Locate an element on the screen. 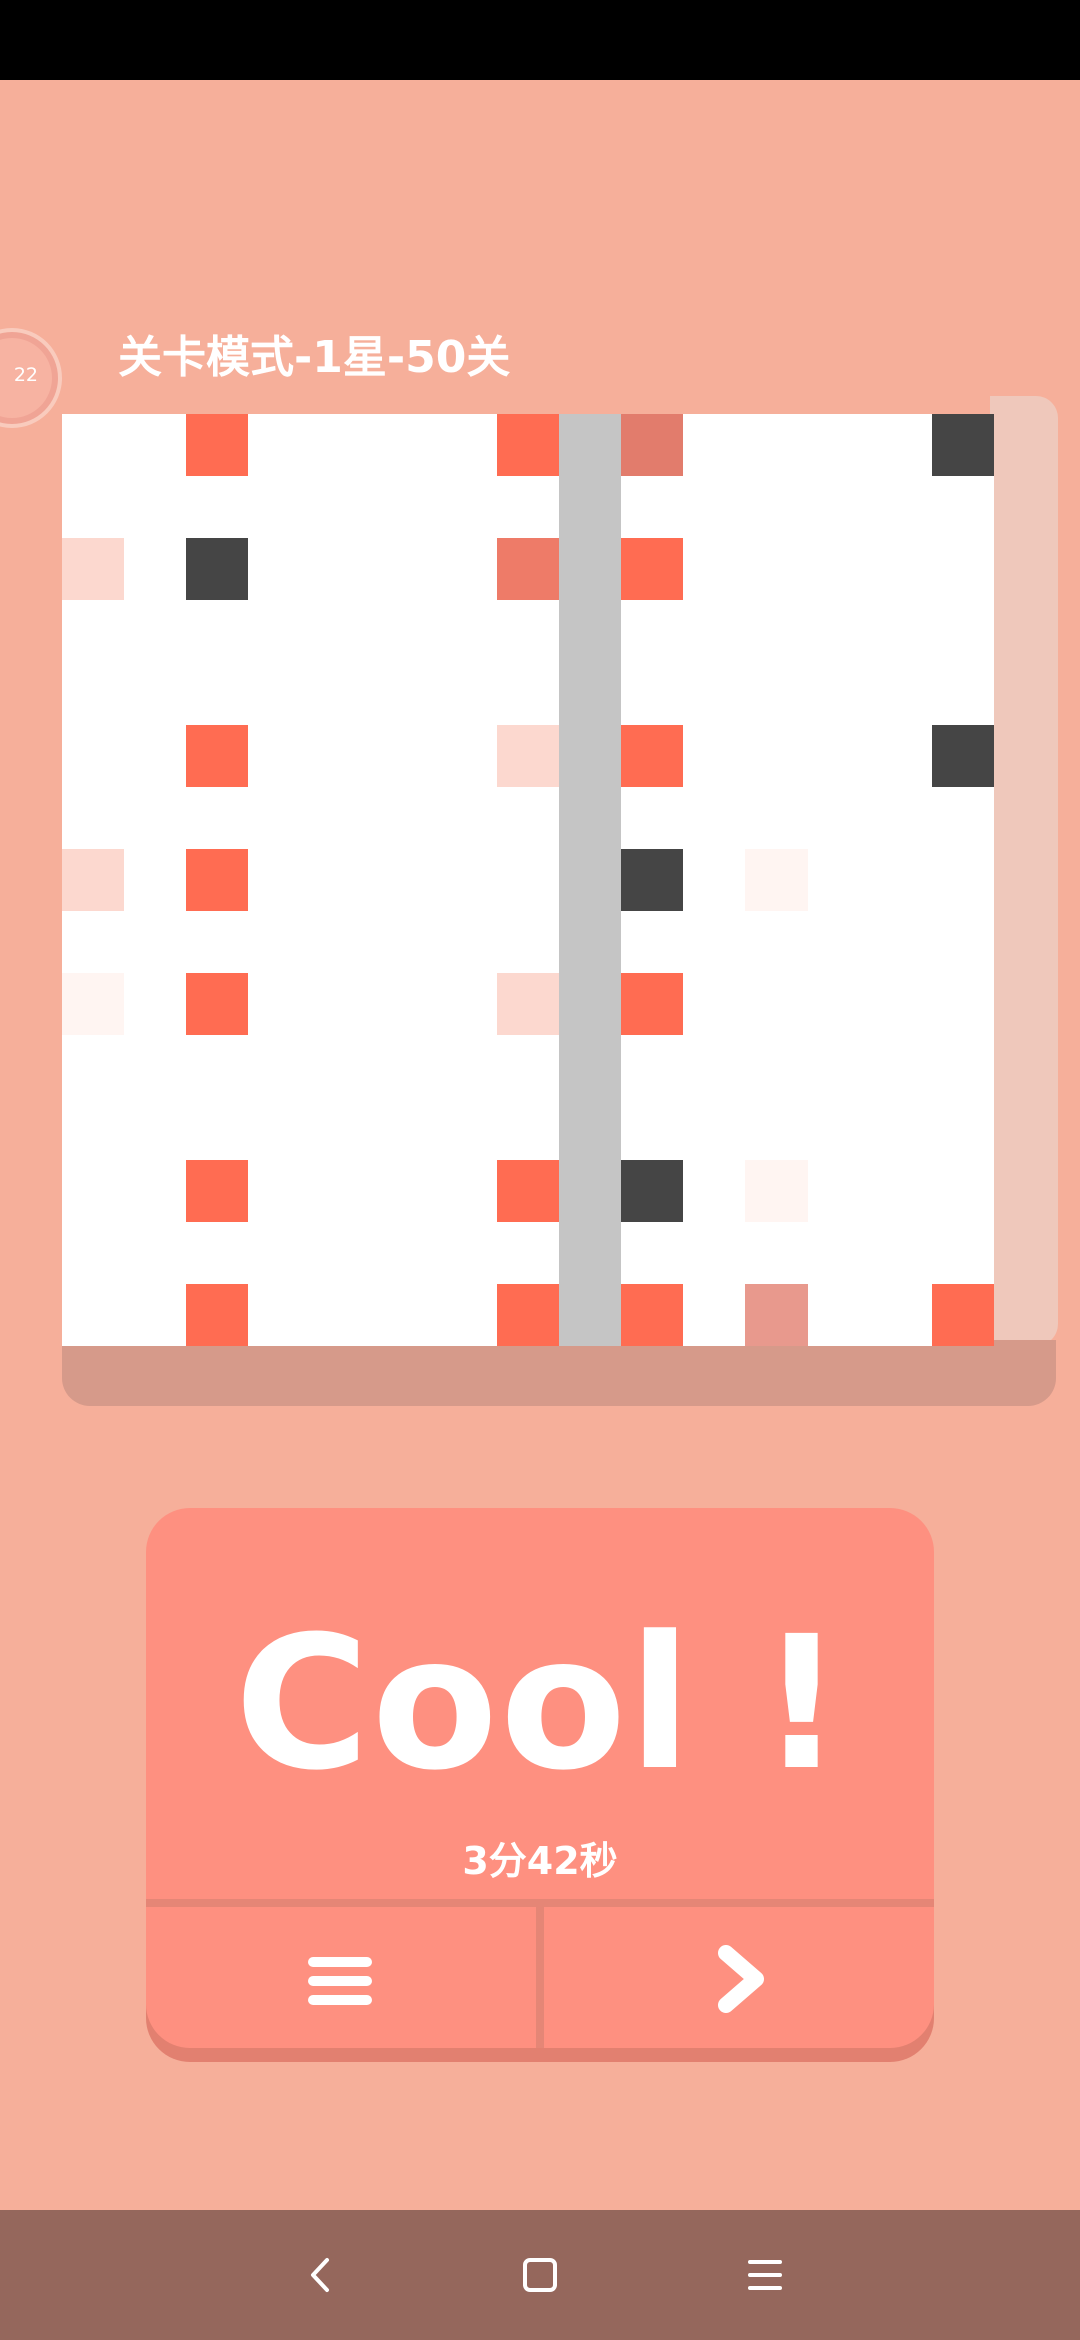  system-nav-bar is located at coordinates (540, 2275).